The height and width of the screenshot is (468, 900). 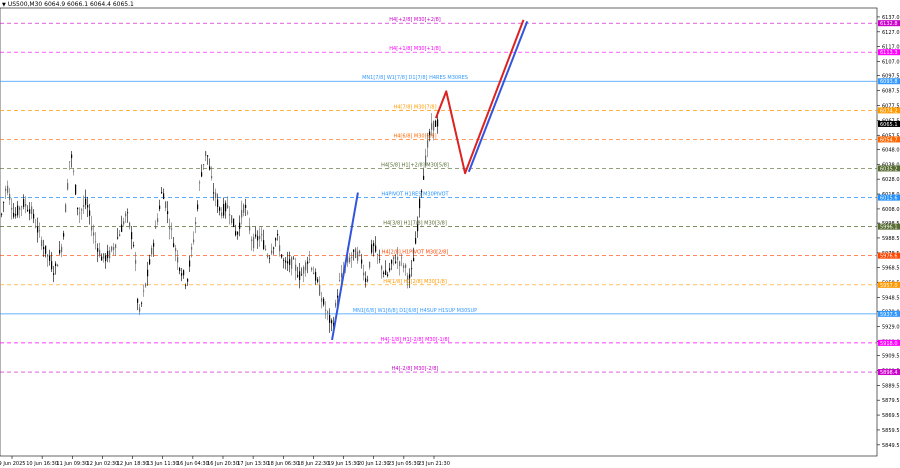 I want to click on level-label: H4[-2/8] M30[-2/8], so click(x=415, y=369).